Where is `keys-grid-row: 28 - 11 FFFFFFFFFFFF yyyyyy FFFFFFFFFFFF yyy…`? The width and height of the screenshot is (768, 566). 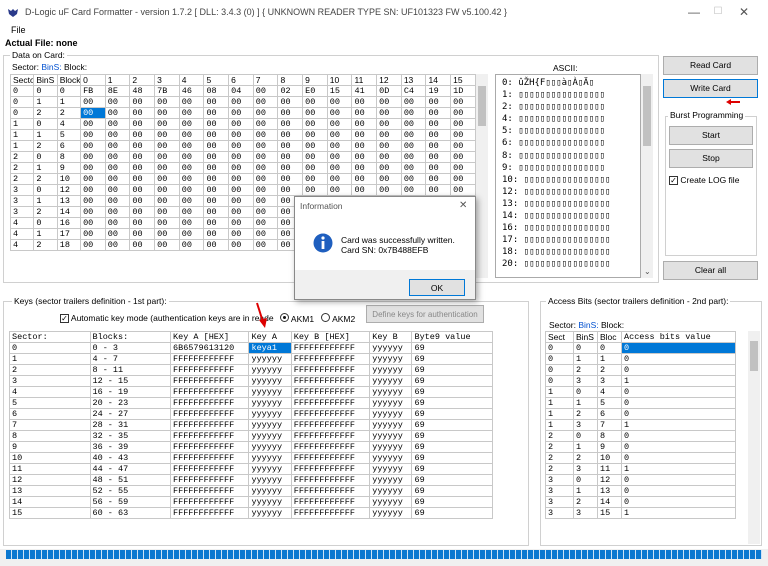 keys-grid-row: 28 - 11 FFFFFFFFFFFF yyyyyy FFFFFFFFFFFF yyy… is located at coordinates (251, 370).